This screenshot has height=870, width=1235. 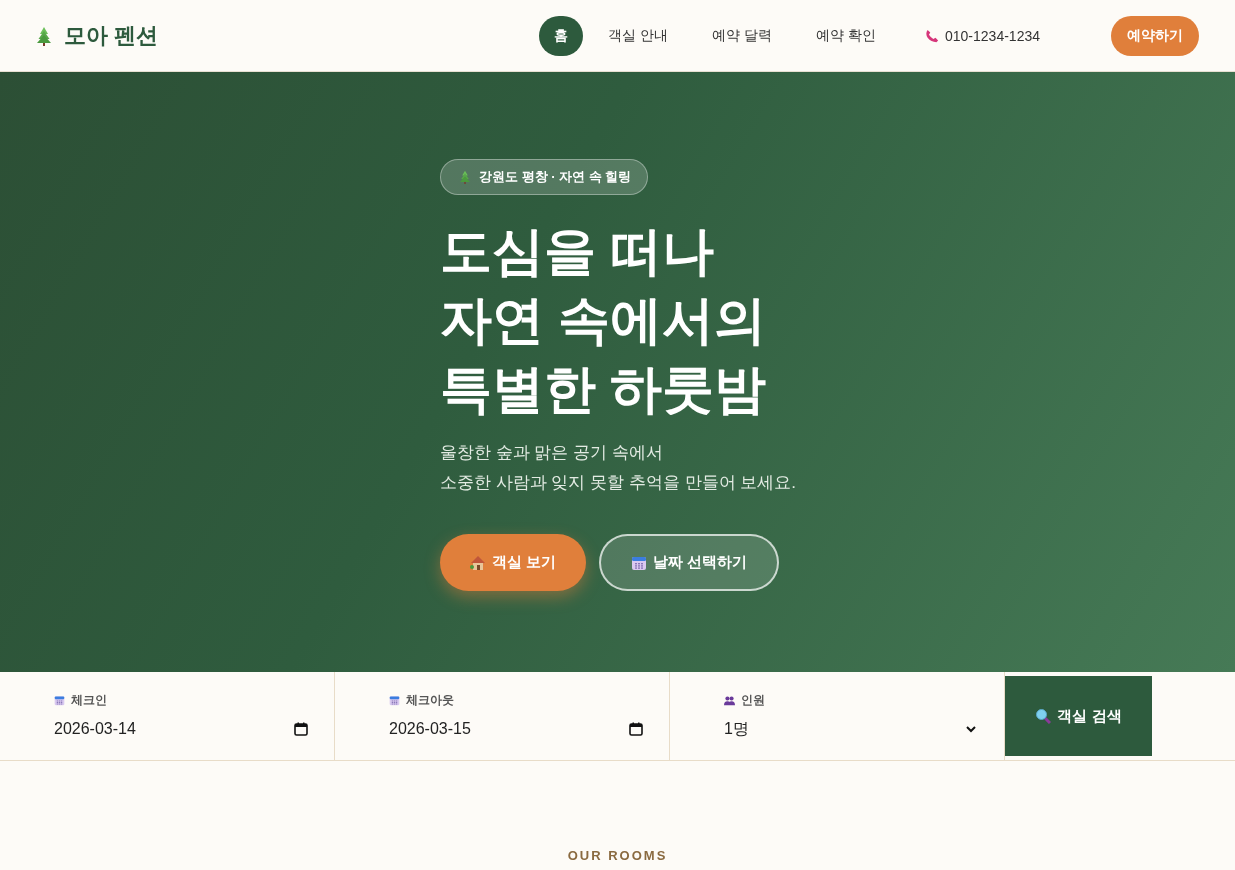 I want to click on select-date-button: 날짜 선택하기, so click(x=689, y=562).